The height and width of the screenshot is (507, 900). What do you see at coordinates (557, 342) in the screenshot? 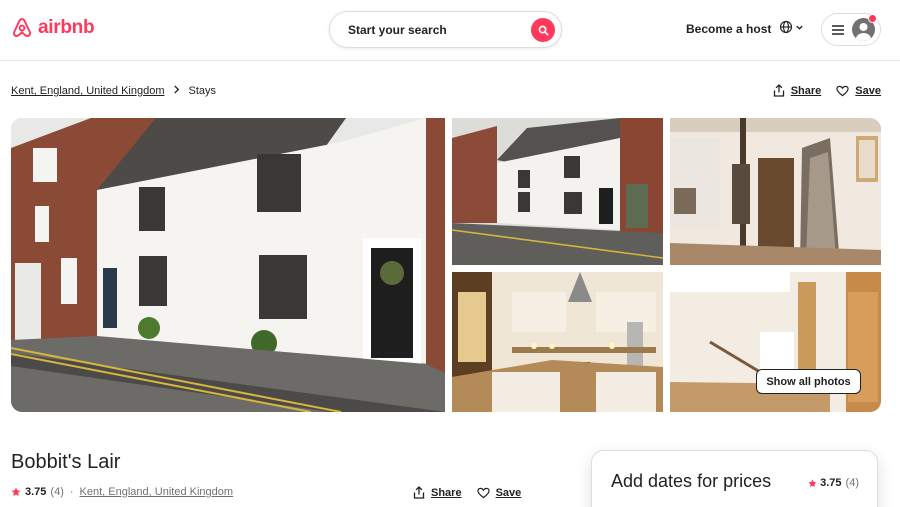
I see `photo-kitchen` at bounding box center [557, 342].